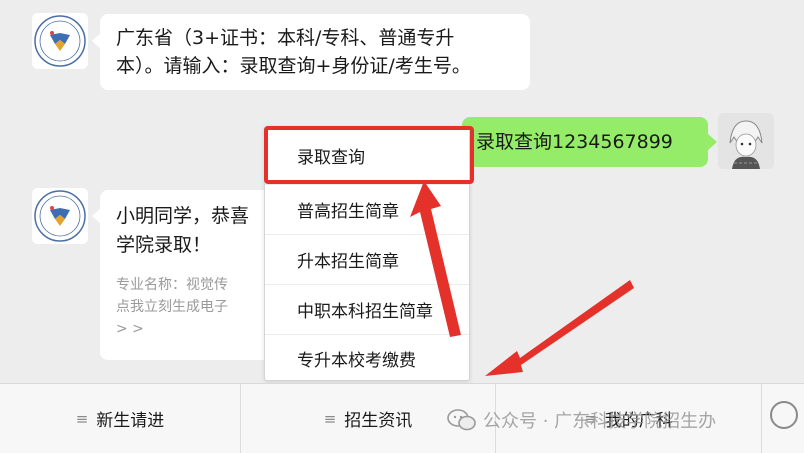  Describe the element at coordinates (369, 155) in the screenshot. I see `highlight-box` at that location.